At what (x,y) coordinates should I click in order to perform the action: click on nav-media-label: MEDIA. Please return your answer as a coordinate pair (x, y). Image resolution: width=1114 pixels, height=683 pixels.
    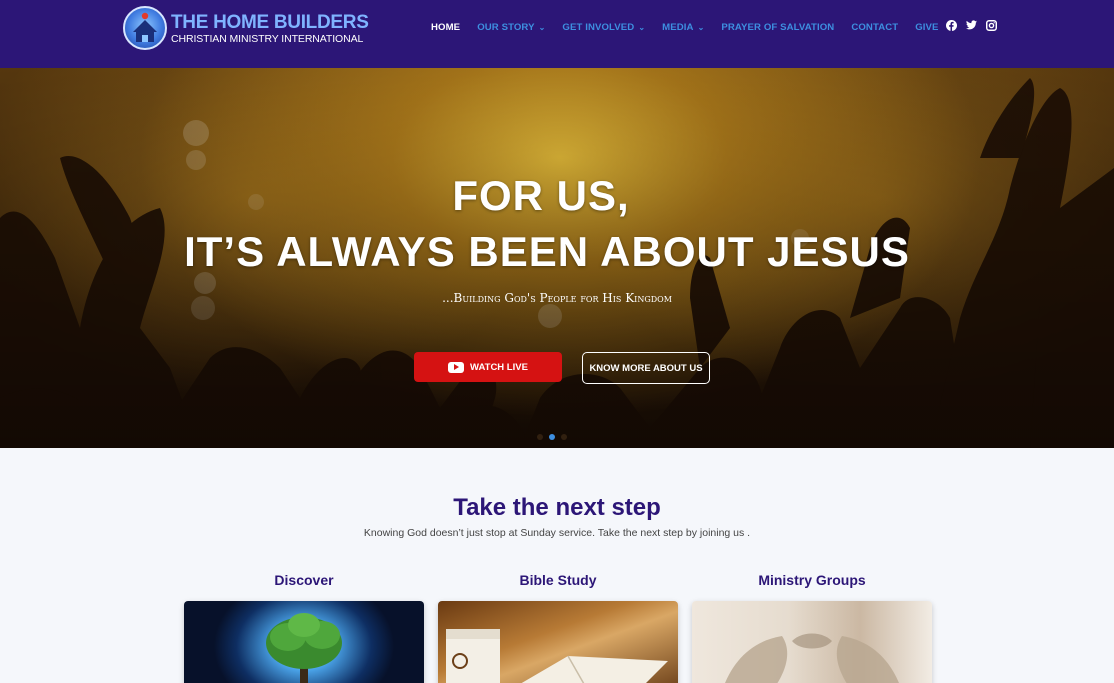
    Looking at the image, I should click on (678, 27).